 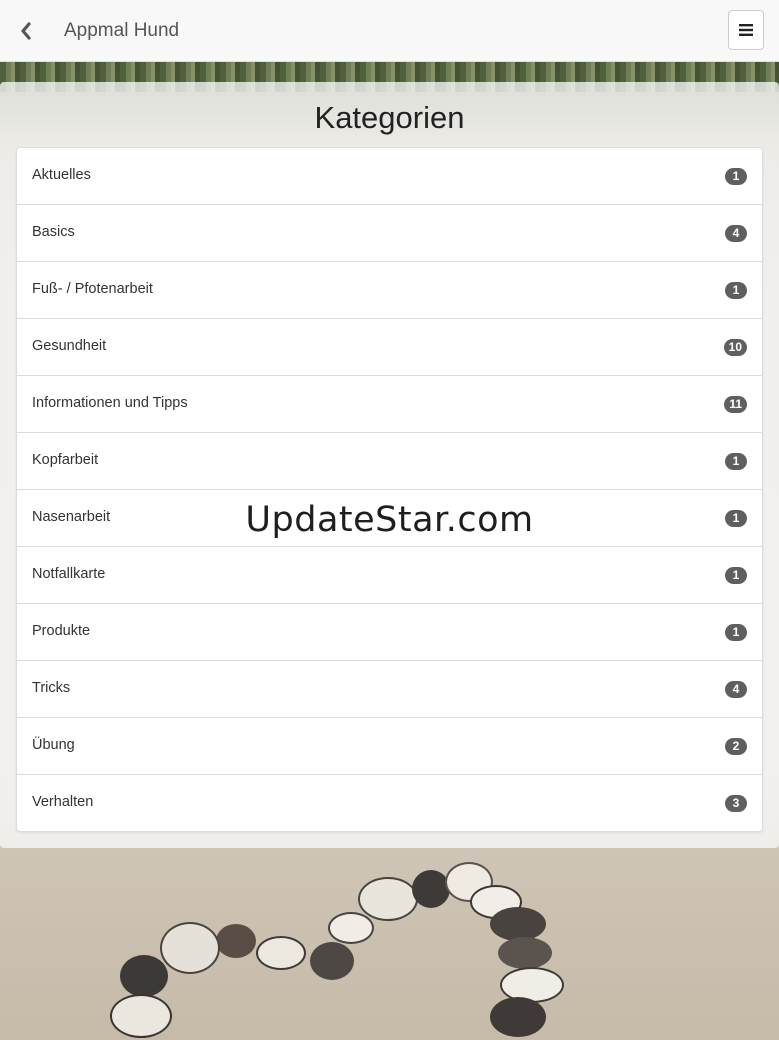 What do you see at coordinates (389, 632) in the screenshot?
I see `category-item: Produkte 1` at bounding box center [389, 632].